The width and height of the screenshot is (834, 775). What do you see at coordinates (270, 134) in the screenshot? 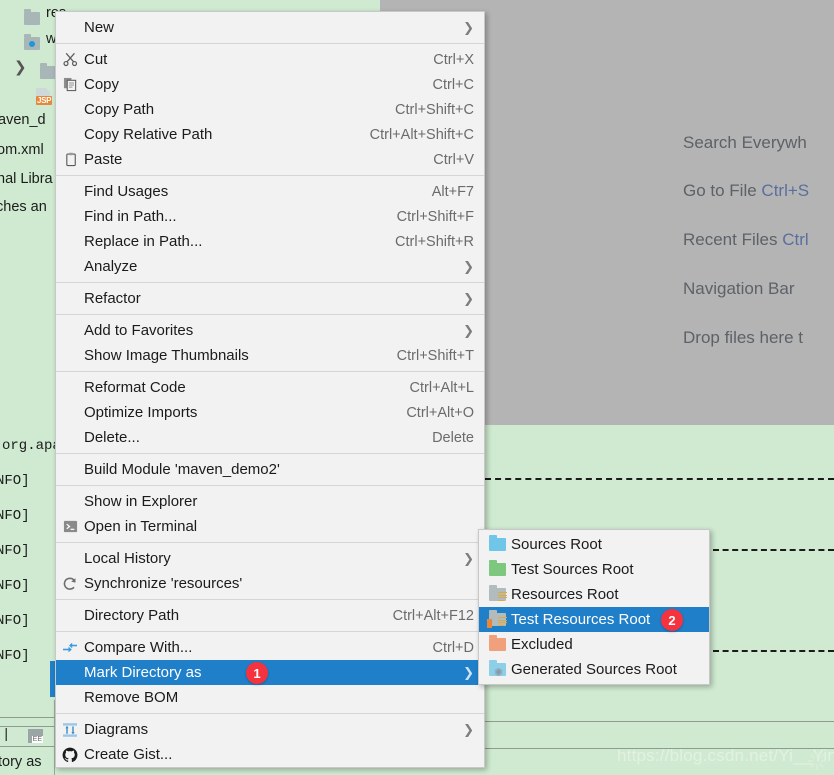
I see `menu-item-copy-relative-path: Copy Relative Path Ctrl+Alt+Shift+C` at bounding box center [270, 134].